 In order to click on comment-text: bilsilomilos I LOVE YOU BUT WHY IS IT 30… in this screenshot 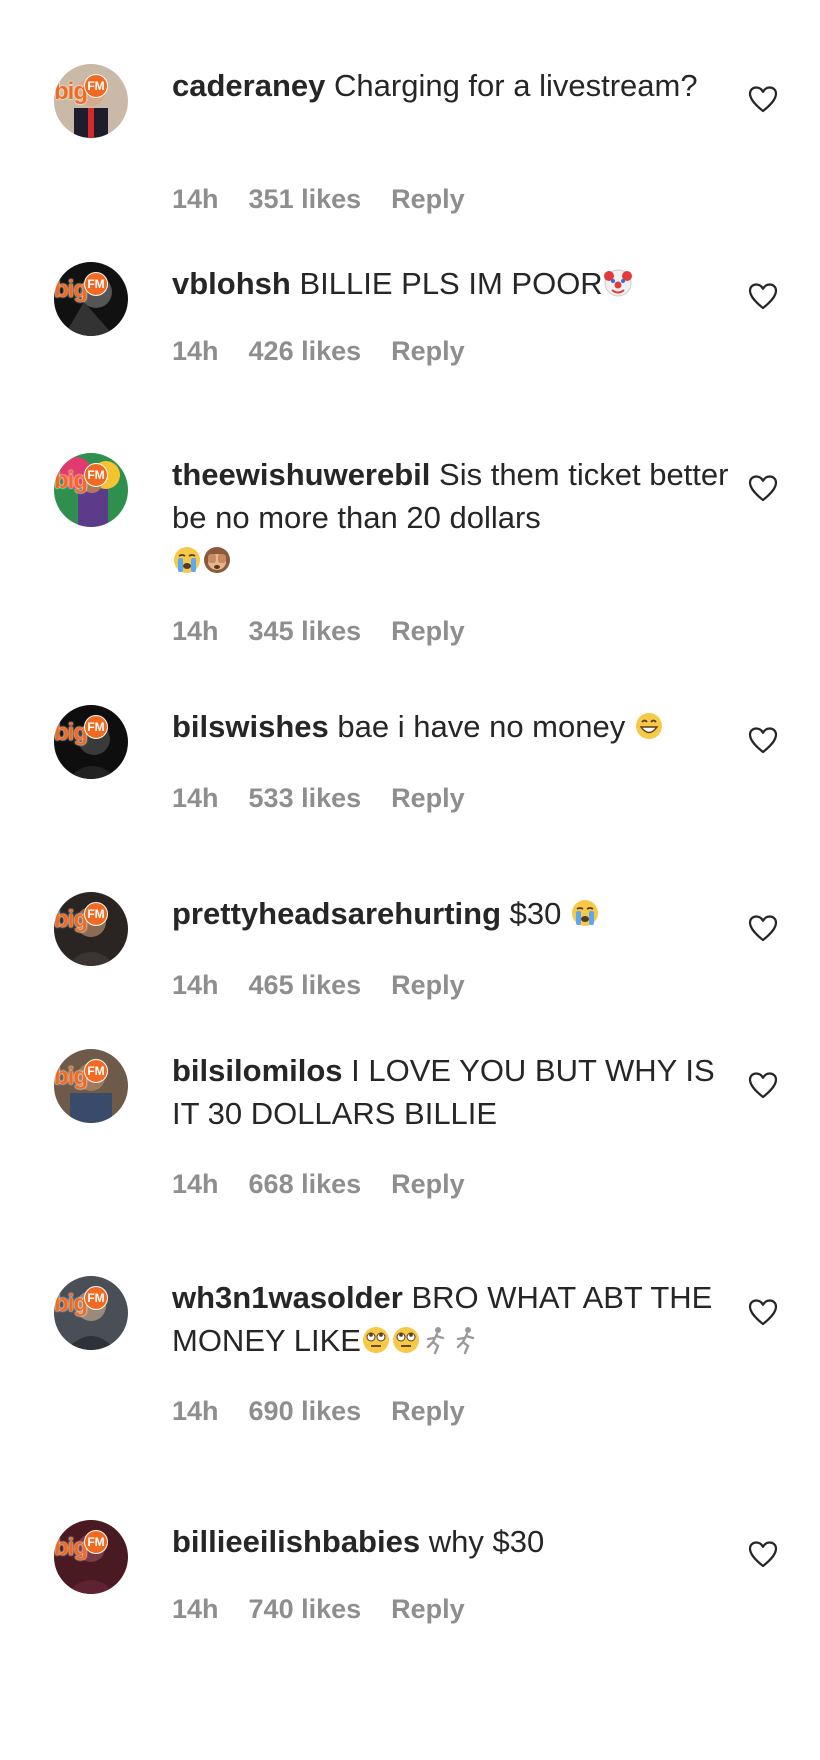, I will do `click(443, 1092)`.